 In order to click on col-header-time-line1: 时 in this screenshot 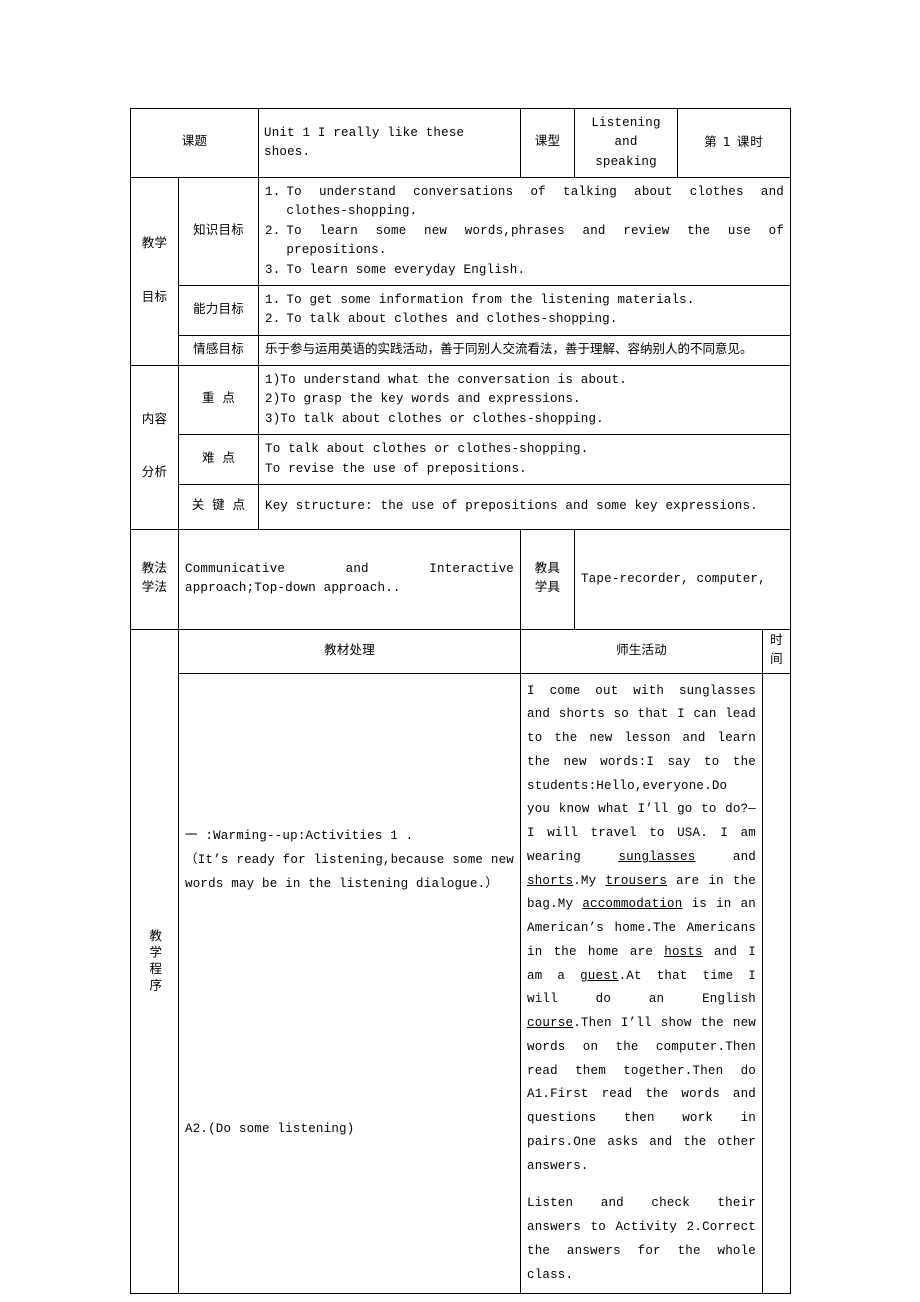, I will do `click(776, 640)`.